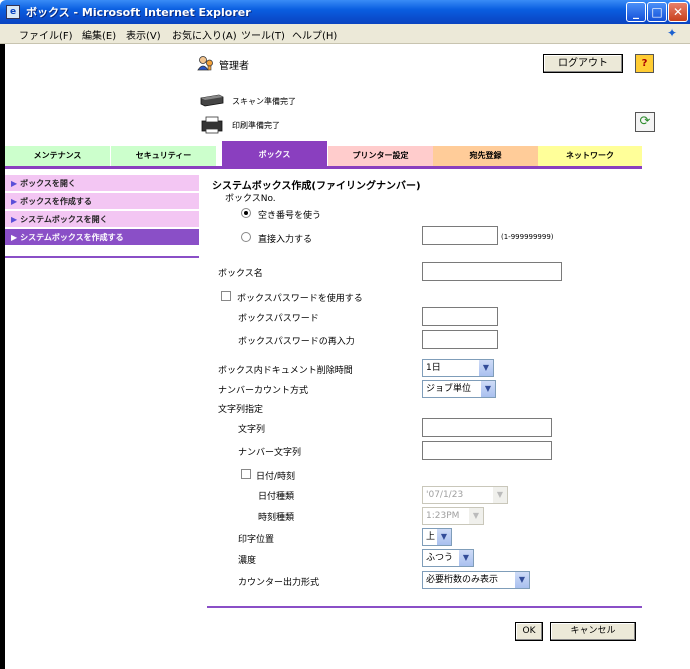 The height and width of the screenshot is (669, 690). What do you see at coordinates (279, 583) in the screenshot?
I see `counter-format-label: カウンター出力形式` at bounding box center [279, 583].